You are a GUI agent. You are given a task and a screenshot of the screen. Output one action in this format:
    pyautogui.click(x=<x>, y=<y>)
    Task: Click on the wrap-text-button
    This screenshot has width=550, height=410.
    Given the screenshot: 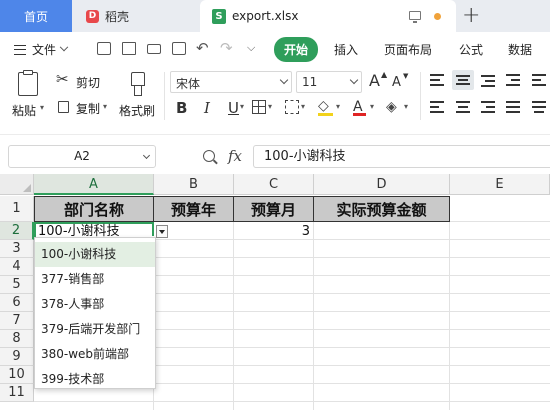 What is the action you would take?
    pyautogui.click(x=540, y=80)
    